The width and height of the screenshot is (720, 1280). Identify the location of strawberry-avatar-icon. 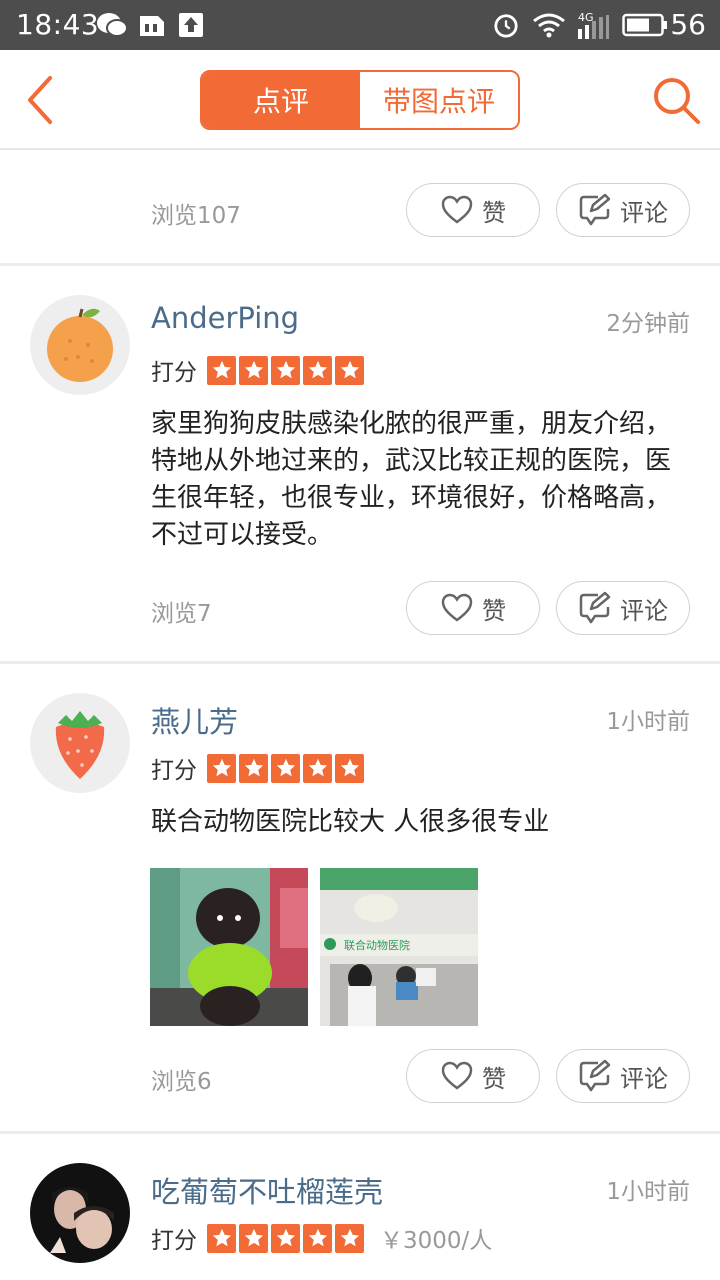
(80, 743).